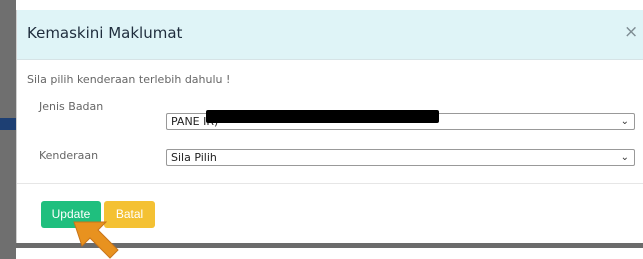 This screenshot has height=259, width=643. What do you see at coordinates (322, 116) in the screenshot?
I see `redaction-block` at bounding box center [322, 116].